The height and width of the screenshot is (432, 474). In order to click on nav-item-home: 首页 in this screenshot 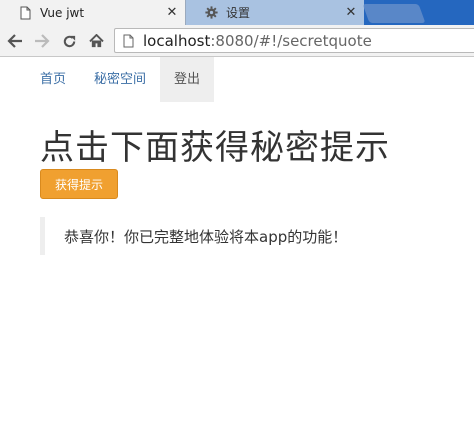, I will do `click(53, 79)`.